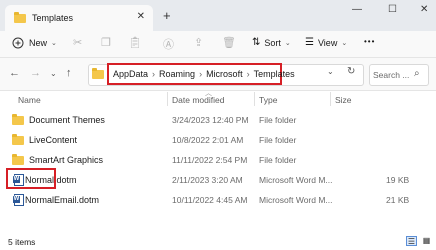 The image size is (436, 250). What do you see at coordinates (22, 242) in the screenshot?
I see `item-count: 5 items` at bounding box center [22, 242].